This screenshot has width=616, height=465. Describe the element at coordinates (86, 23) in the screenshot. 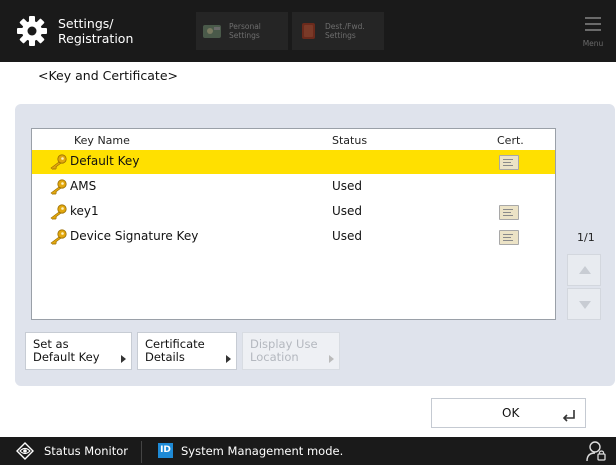

I see `app-title-line1: Settings/` at that location.